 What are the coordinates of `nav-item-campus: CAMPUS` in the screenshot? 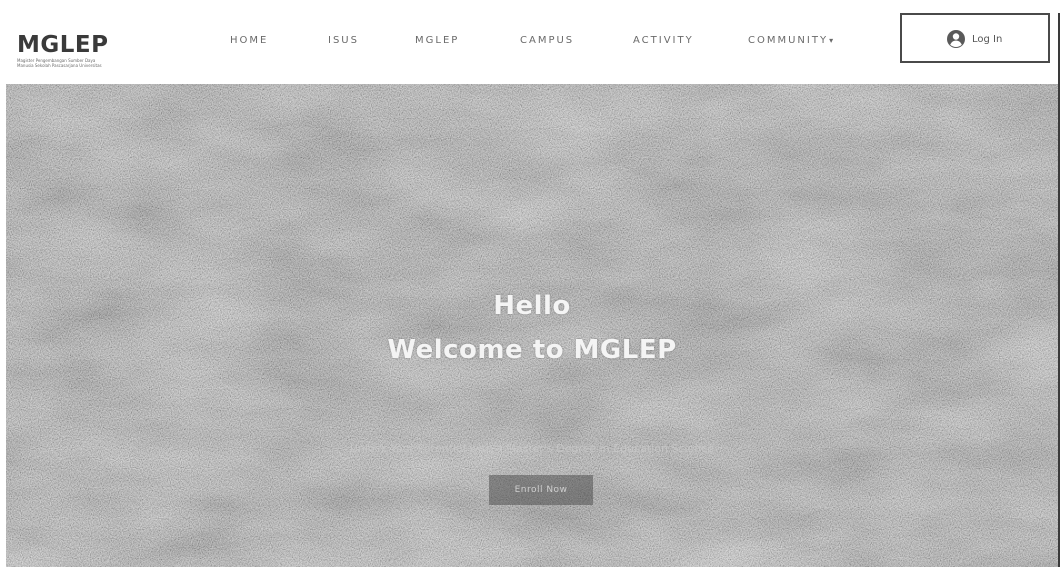 It's located at (547, 40).